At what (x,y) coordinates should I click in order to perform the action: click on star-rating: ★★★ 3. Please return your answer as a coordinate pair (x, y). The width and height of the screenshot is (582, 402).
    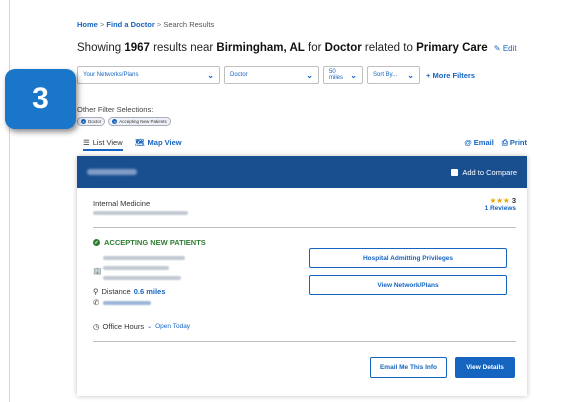
    Looking at the image, I should click on (500, 200).